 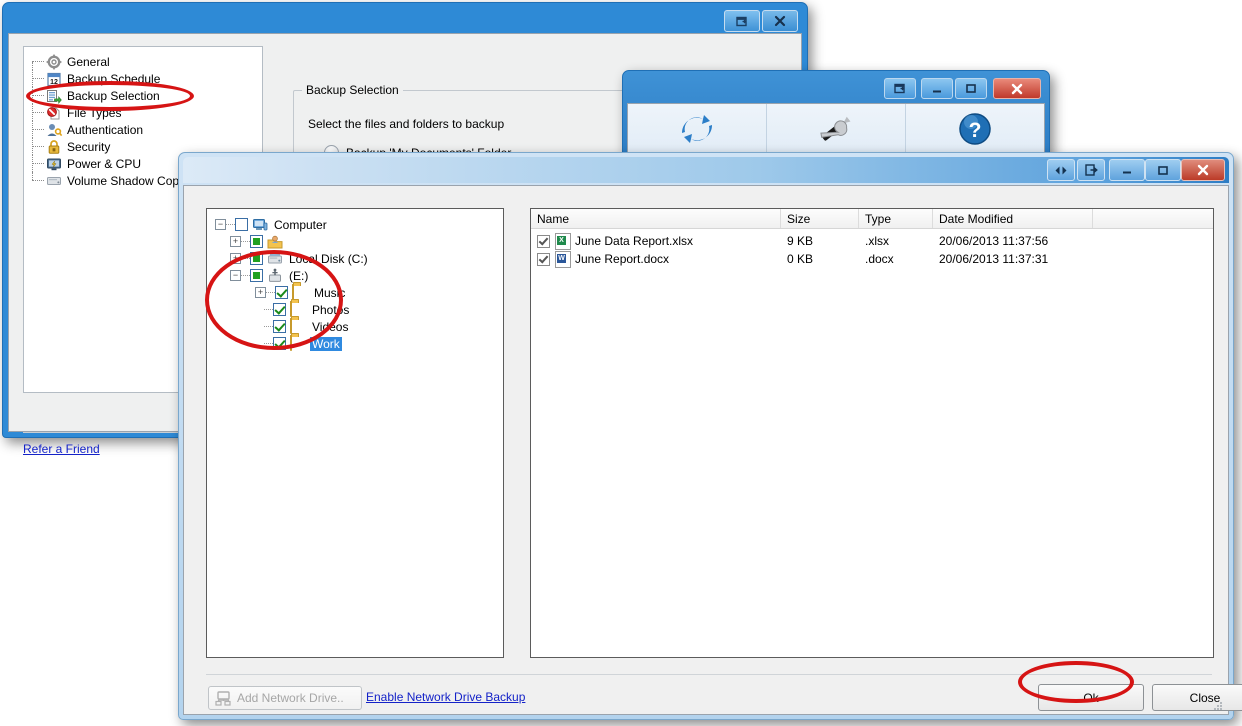 I want to click on file-name: June Report.docx, so click(x=622, y=259).